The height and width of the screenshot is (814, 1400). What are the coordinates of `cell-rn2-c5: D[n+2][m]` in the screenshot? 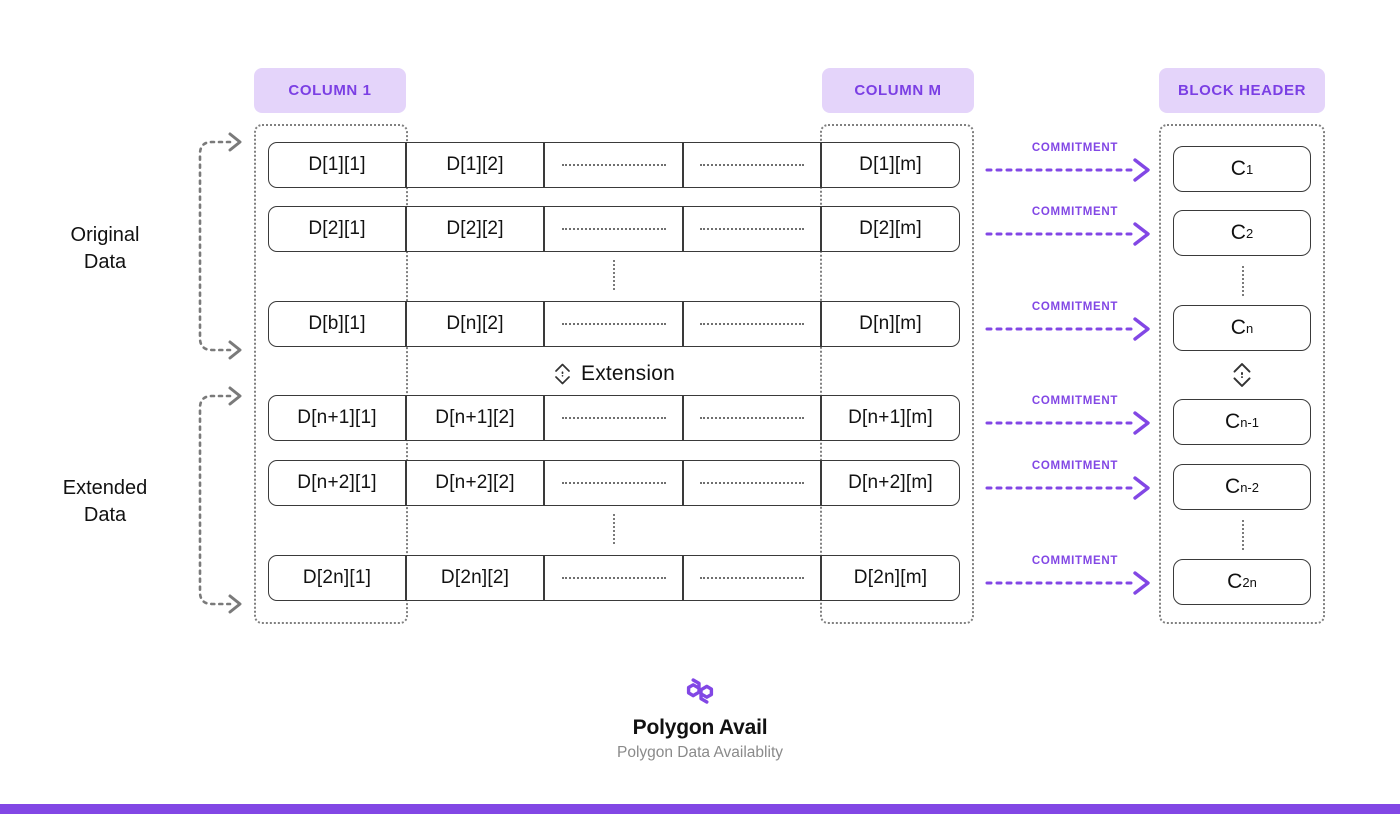 It's located at (890, 483).